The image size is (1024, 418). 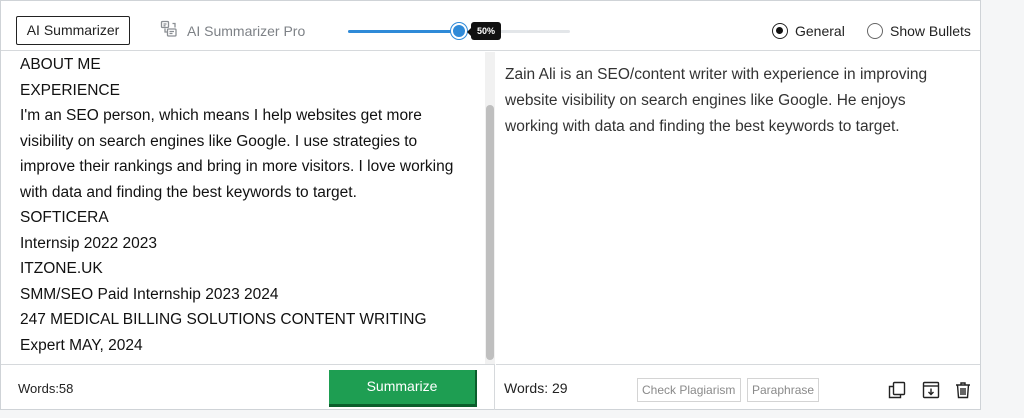 I want to click on summary-length-slider: 50%, so click(x=459, y=31).